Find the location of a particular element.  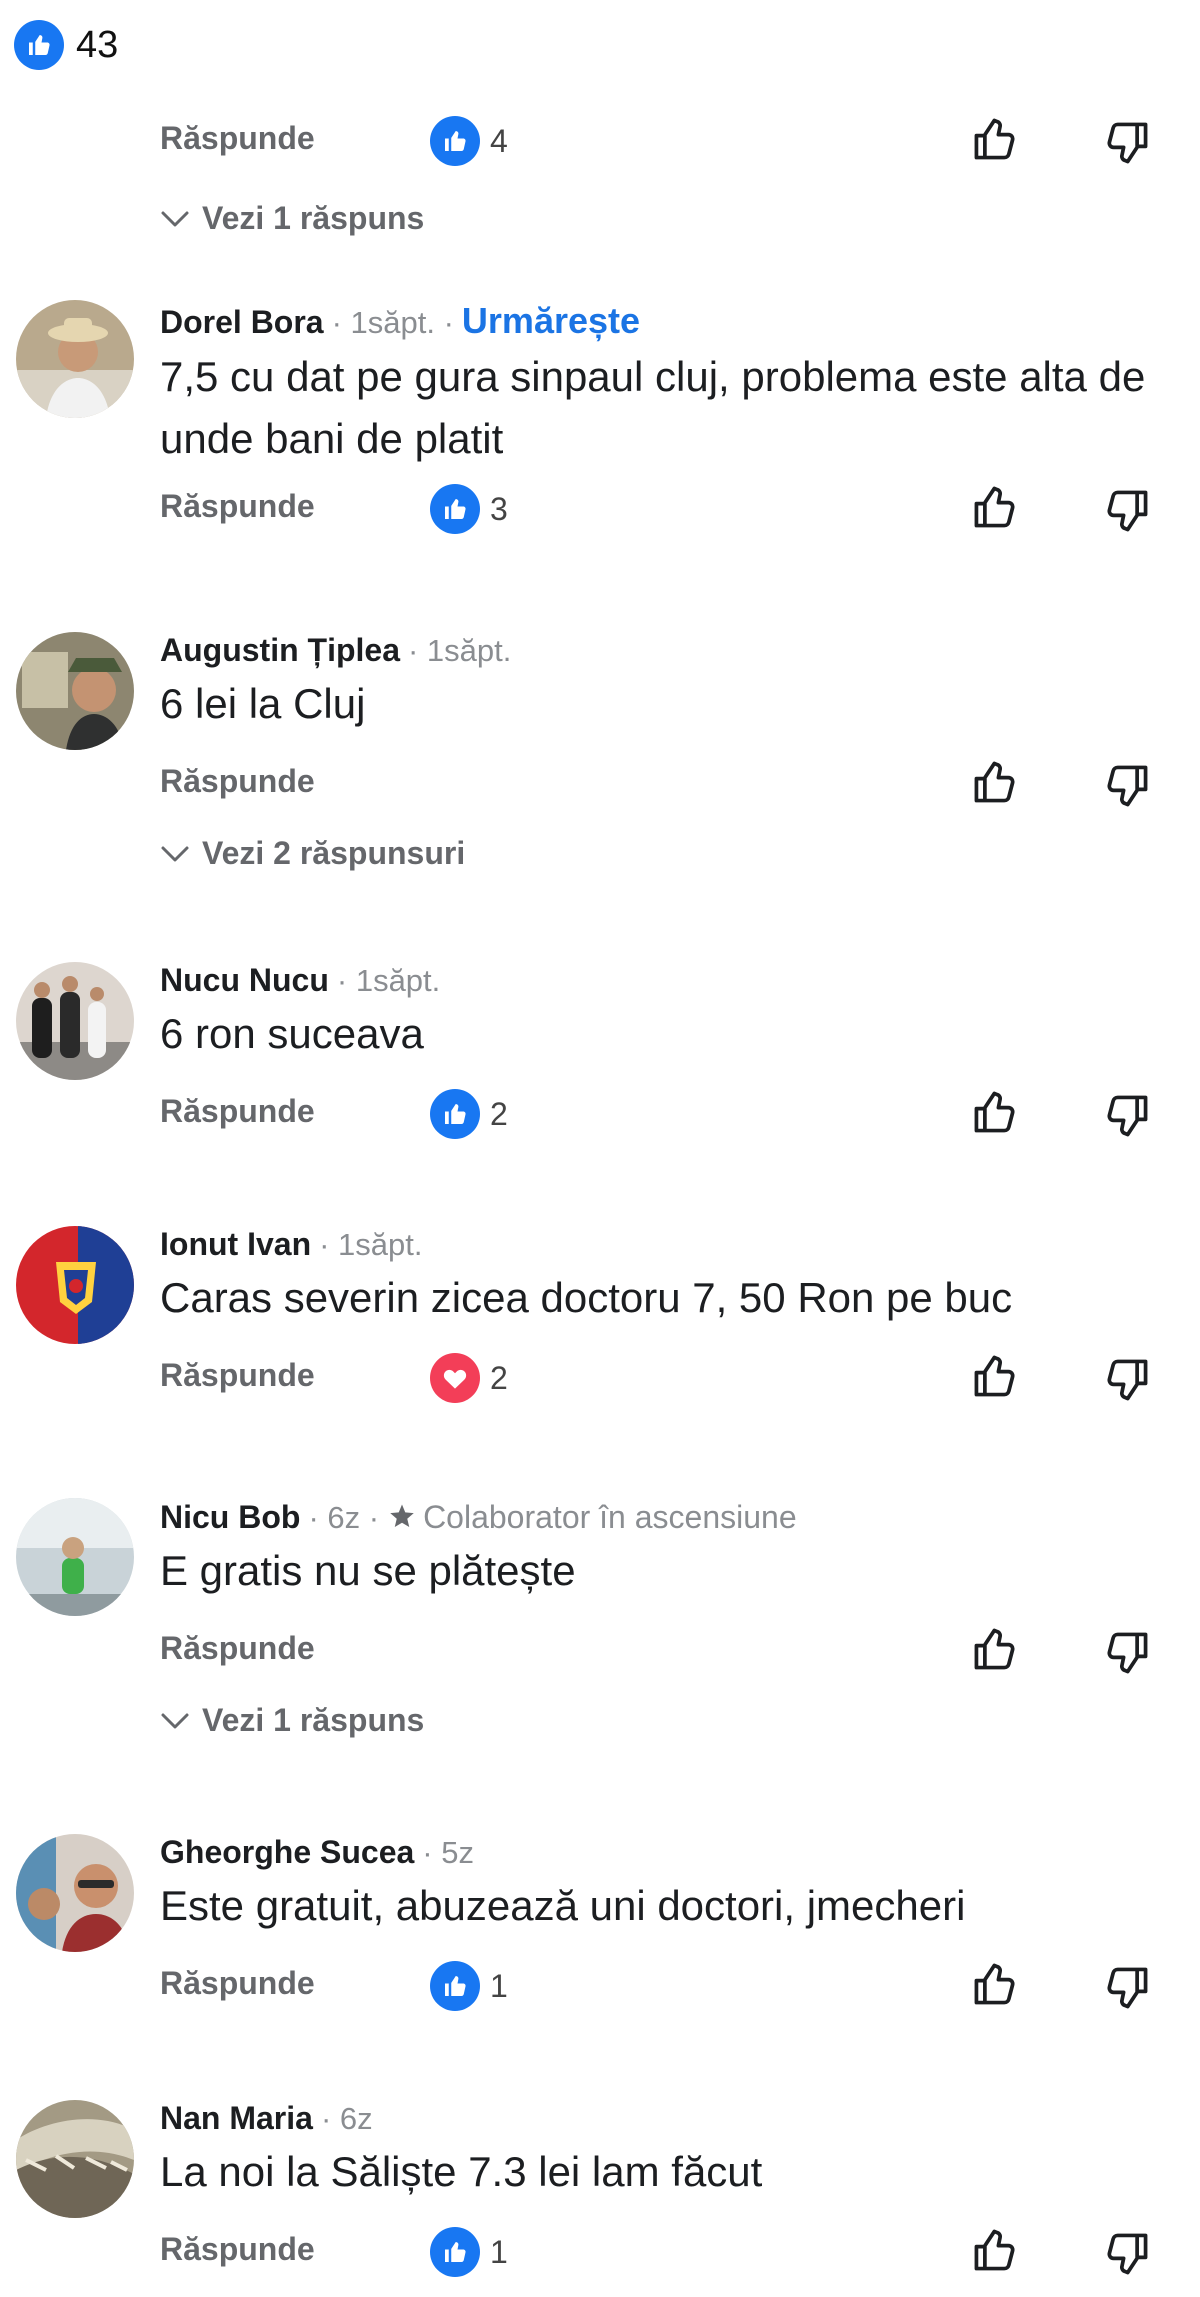

contributor-badge: Colaborator în ascensiune is located at coordinates (592, 1517).